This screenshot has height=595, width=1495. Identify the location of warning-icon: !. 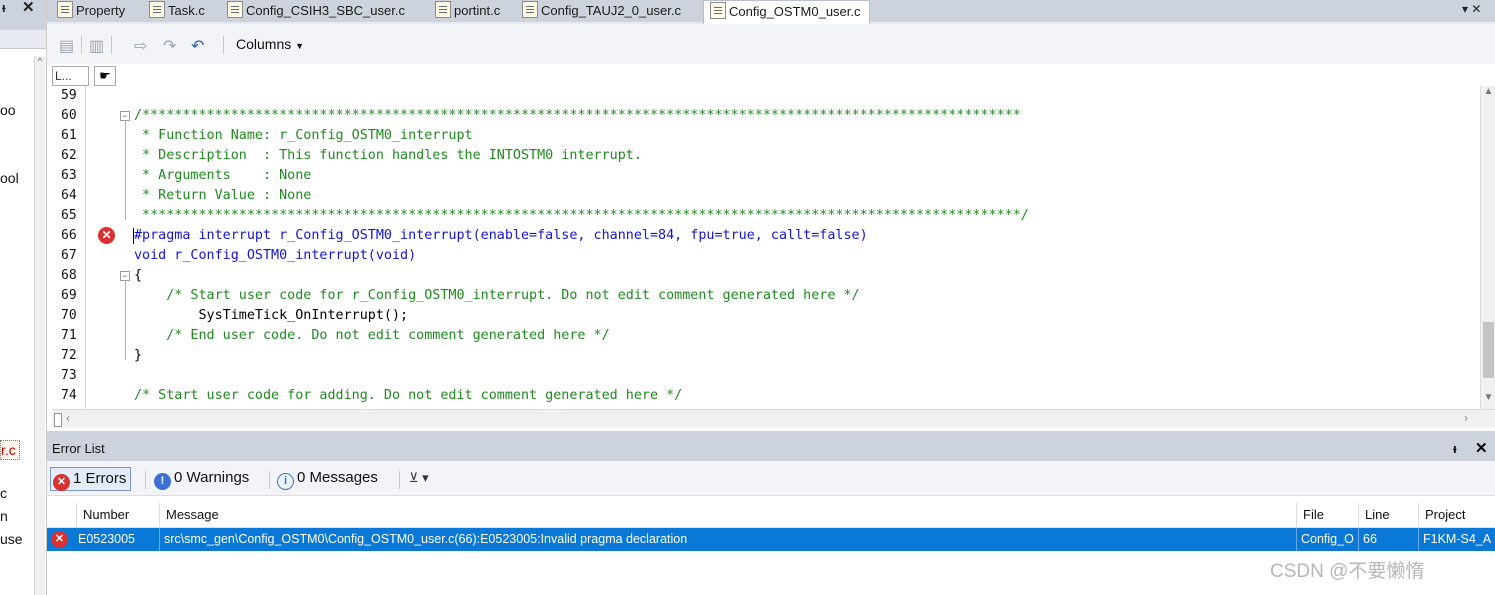
(162, 481).